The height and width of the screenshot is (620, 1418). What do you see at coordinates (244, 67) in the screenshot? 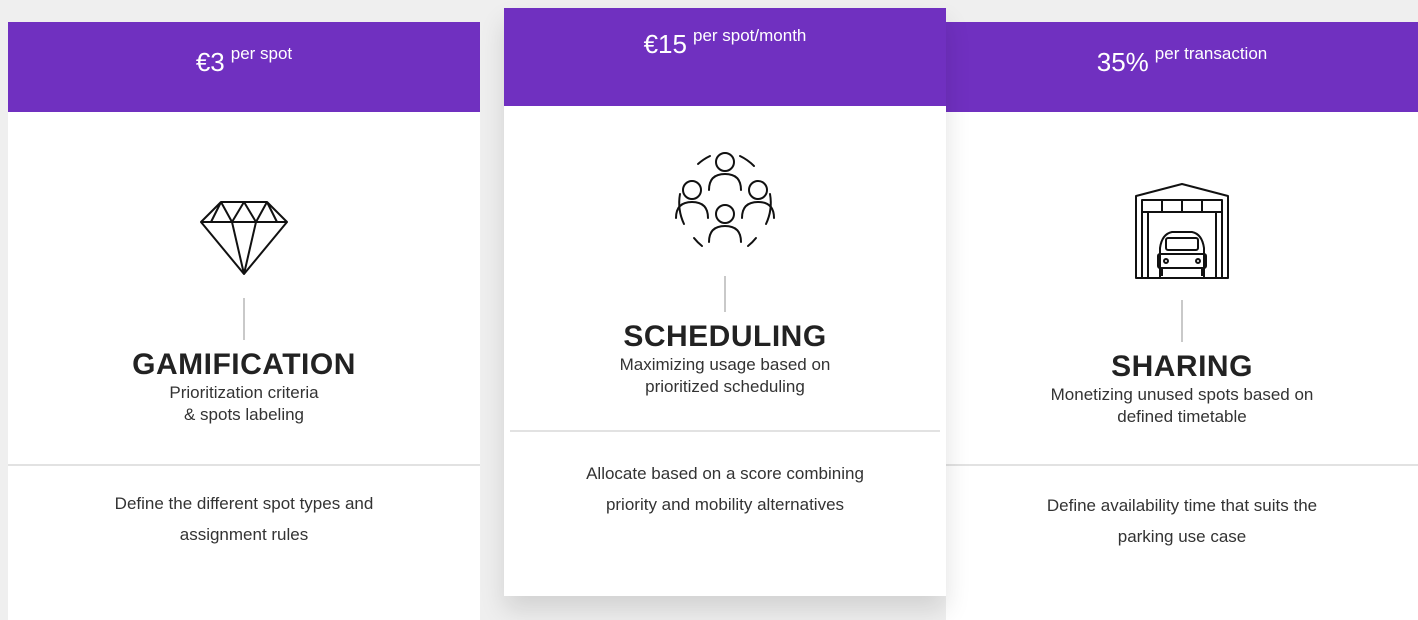
I see `plan-header: €3 per spot` at bounding box center [244, 67].